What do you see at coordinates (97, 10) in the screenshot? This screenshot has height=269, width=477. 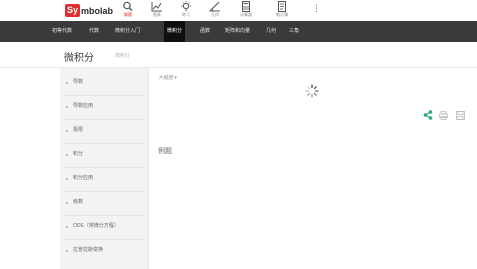 I see `logo-text: mbolab` at bounding box center [97, 10].